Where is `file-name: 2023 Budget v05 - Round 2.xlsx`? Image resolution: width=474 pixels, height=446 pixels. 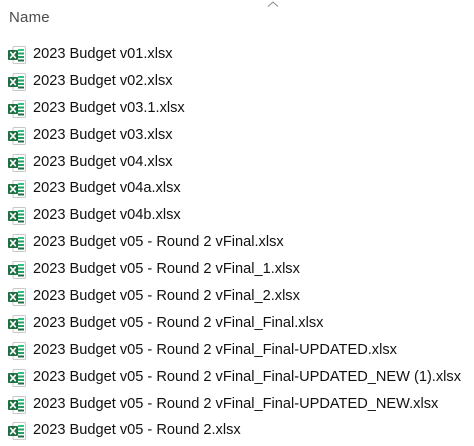
file-name: 2023 Budget v05 - Round 2.xlsx is located at coordinates (137, 430).